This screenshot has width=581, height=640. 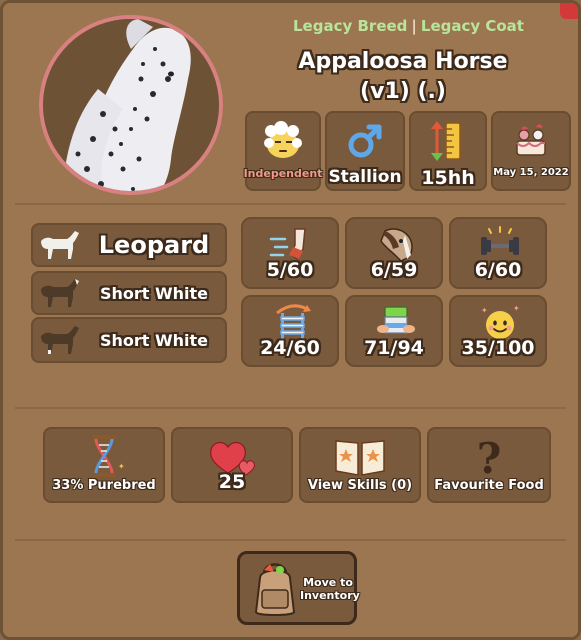 What do you see at coordinates (365, 141) in the screenshot?
I see `male-symbol-icon` at bounding box center [365, 141].